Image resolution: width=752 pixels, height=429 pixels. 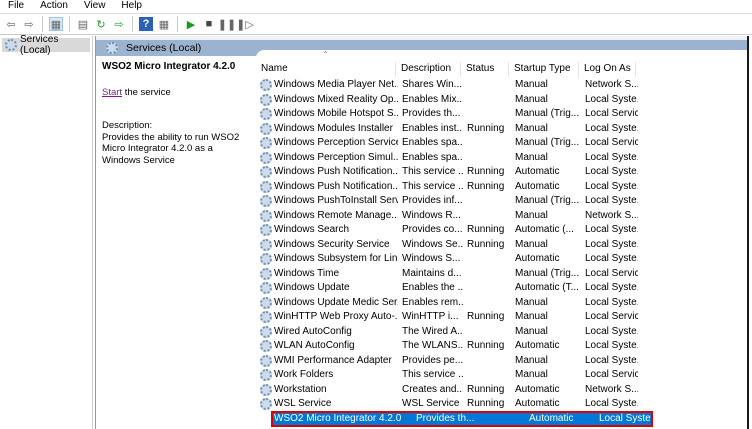 I want to click on service-name: Work Folders, so click(x=304, y=374).